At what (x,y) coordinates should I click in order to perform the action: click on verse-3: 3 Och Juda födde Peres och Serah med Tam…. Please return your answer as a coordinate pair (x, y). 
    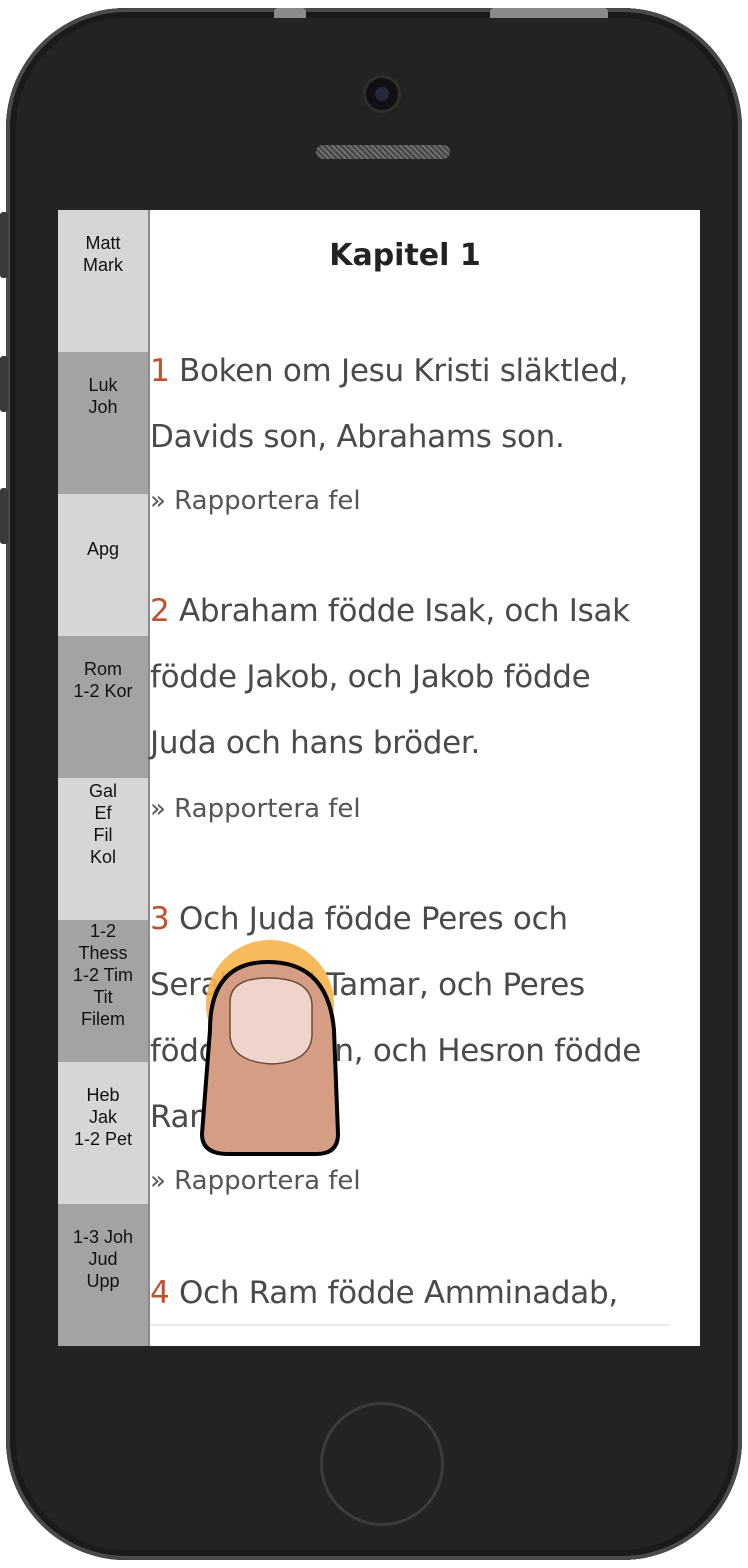
    Looking at the image, I should click on (420, 1018).